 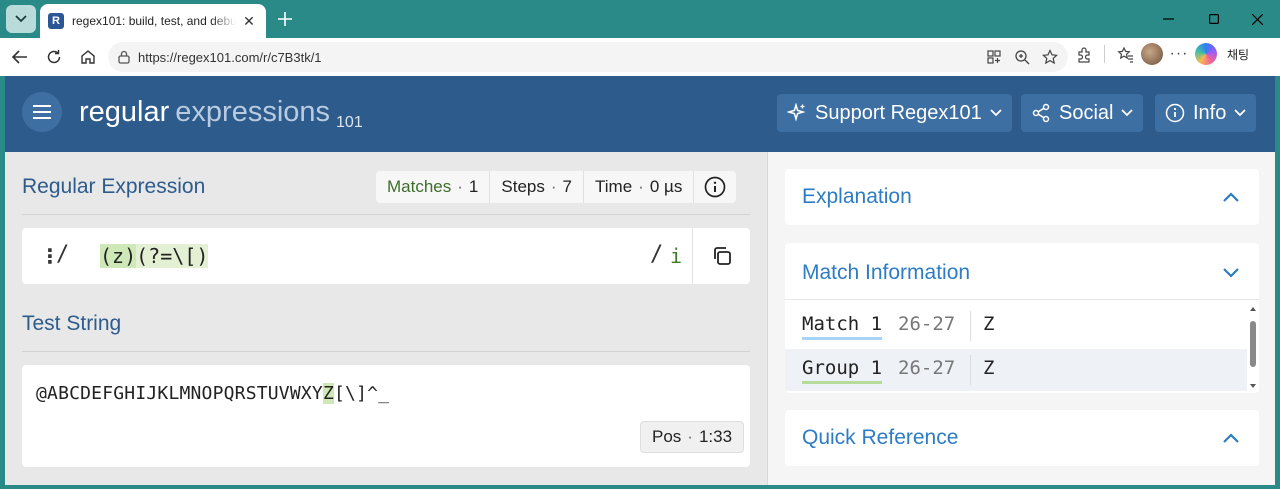 I want to click on cursor-position-badge: Pos · 1:33, so click(x=692, y=437).